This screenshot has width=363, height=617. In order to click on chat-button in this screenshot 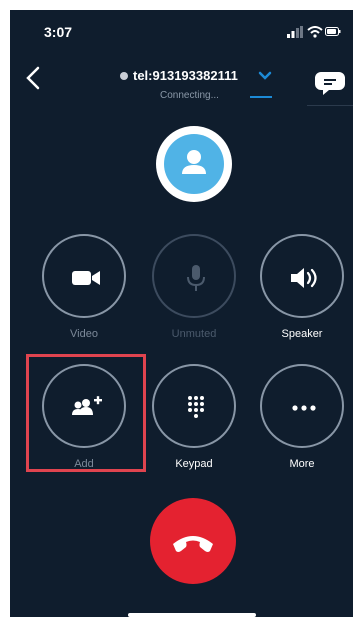, I will do `click(330, 86)`.